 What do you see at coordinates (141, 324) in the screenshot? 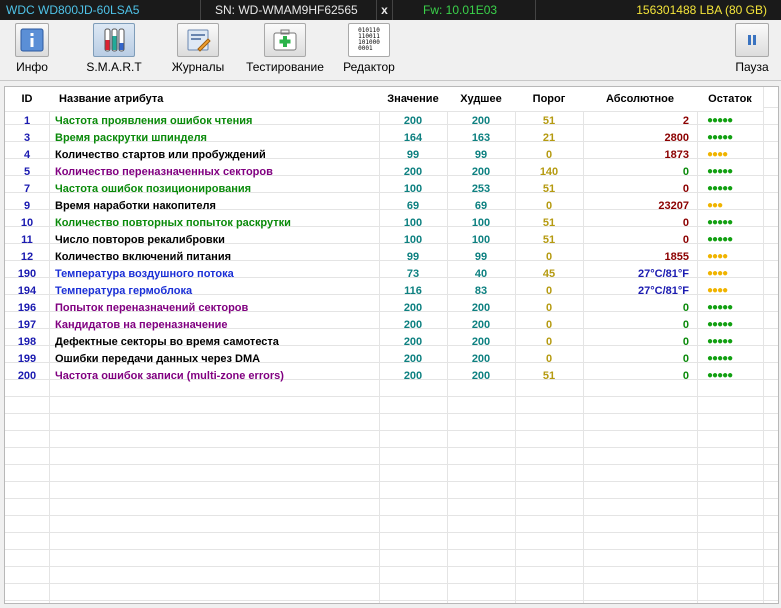
I see `attr-name: Кандидатов на переназначение` at bounding box center [141, 324].